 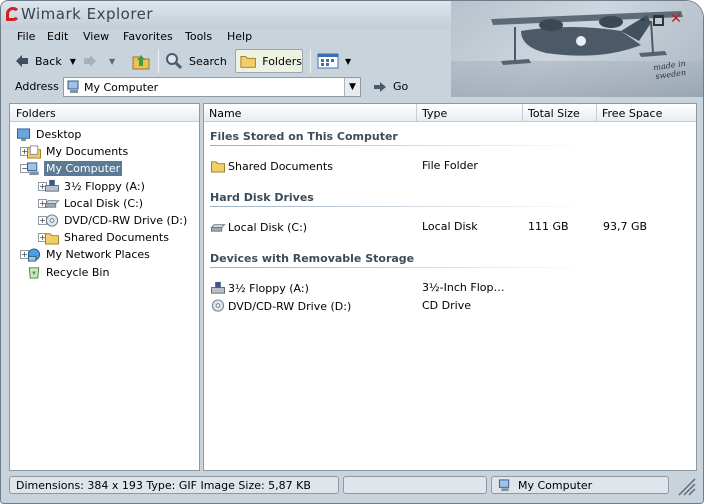 What do you see at coordinates (208, 61) in the screenshot?
I see `search-label: Search` at bounding box center [208, 61].